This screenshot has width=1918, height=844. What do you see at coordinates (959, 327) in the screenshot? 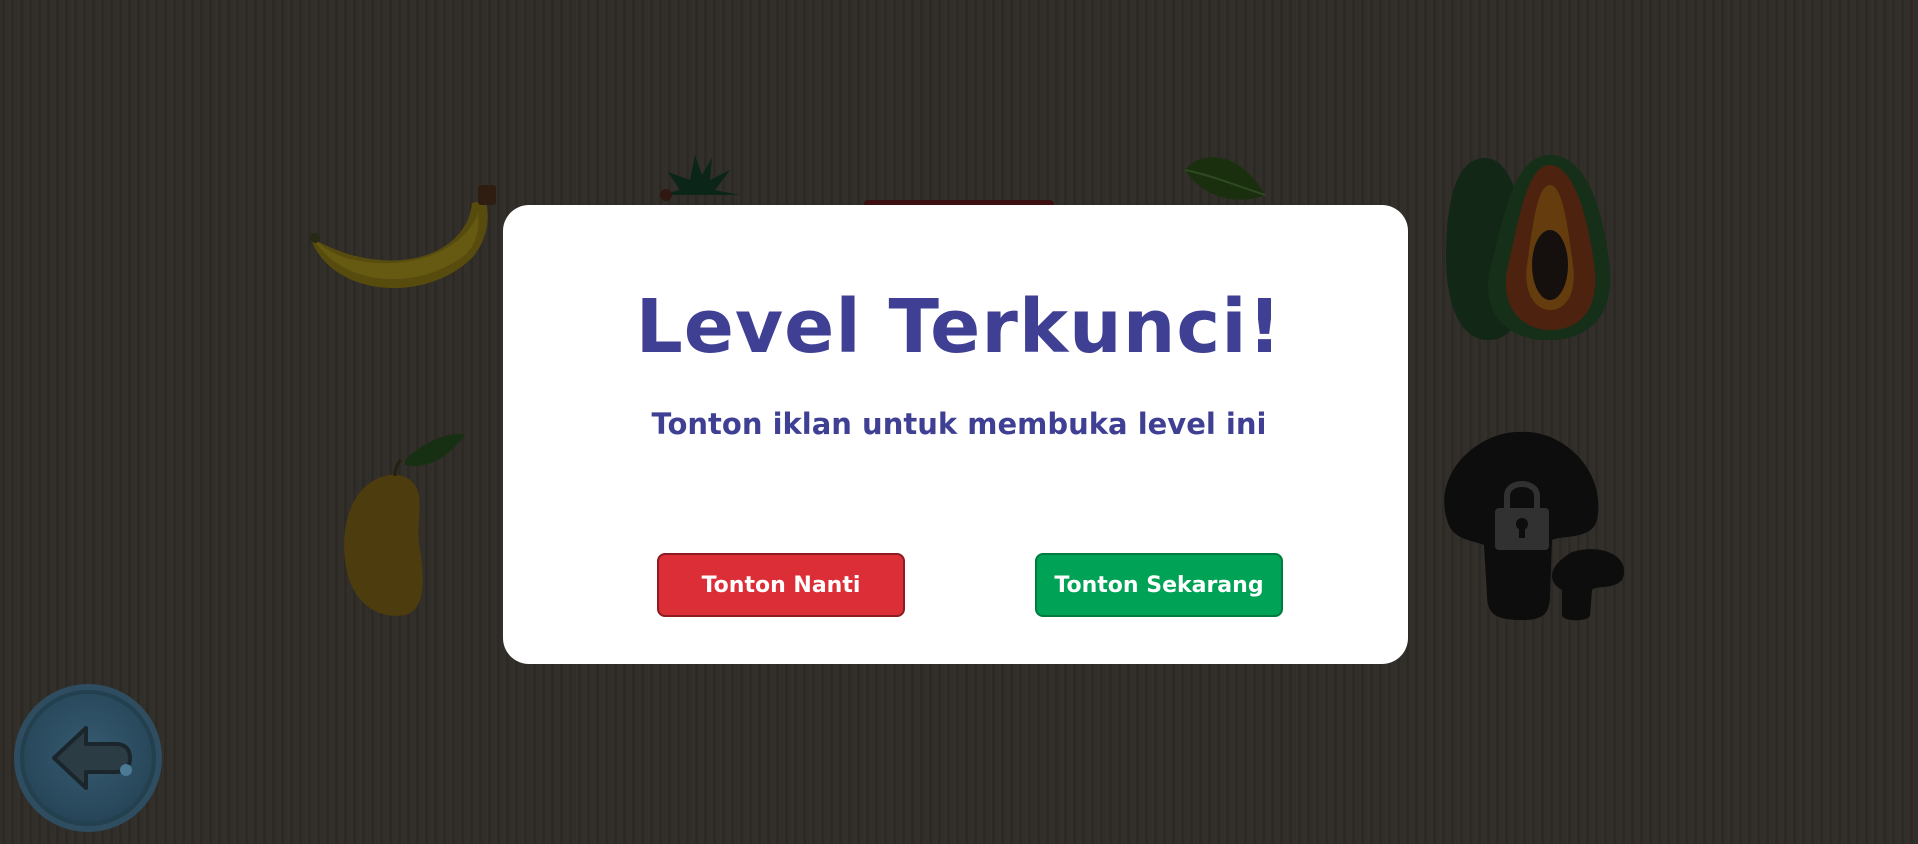
I see `dialog-title: Level Terkunci!` at bounding box center [959, 327].